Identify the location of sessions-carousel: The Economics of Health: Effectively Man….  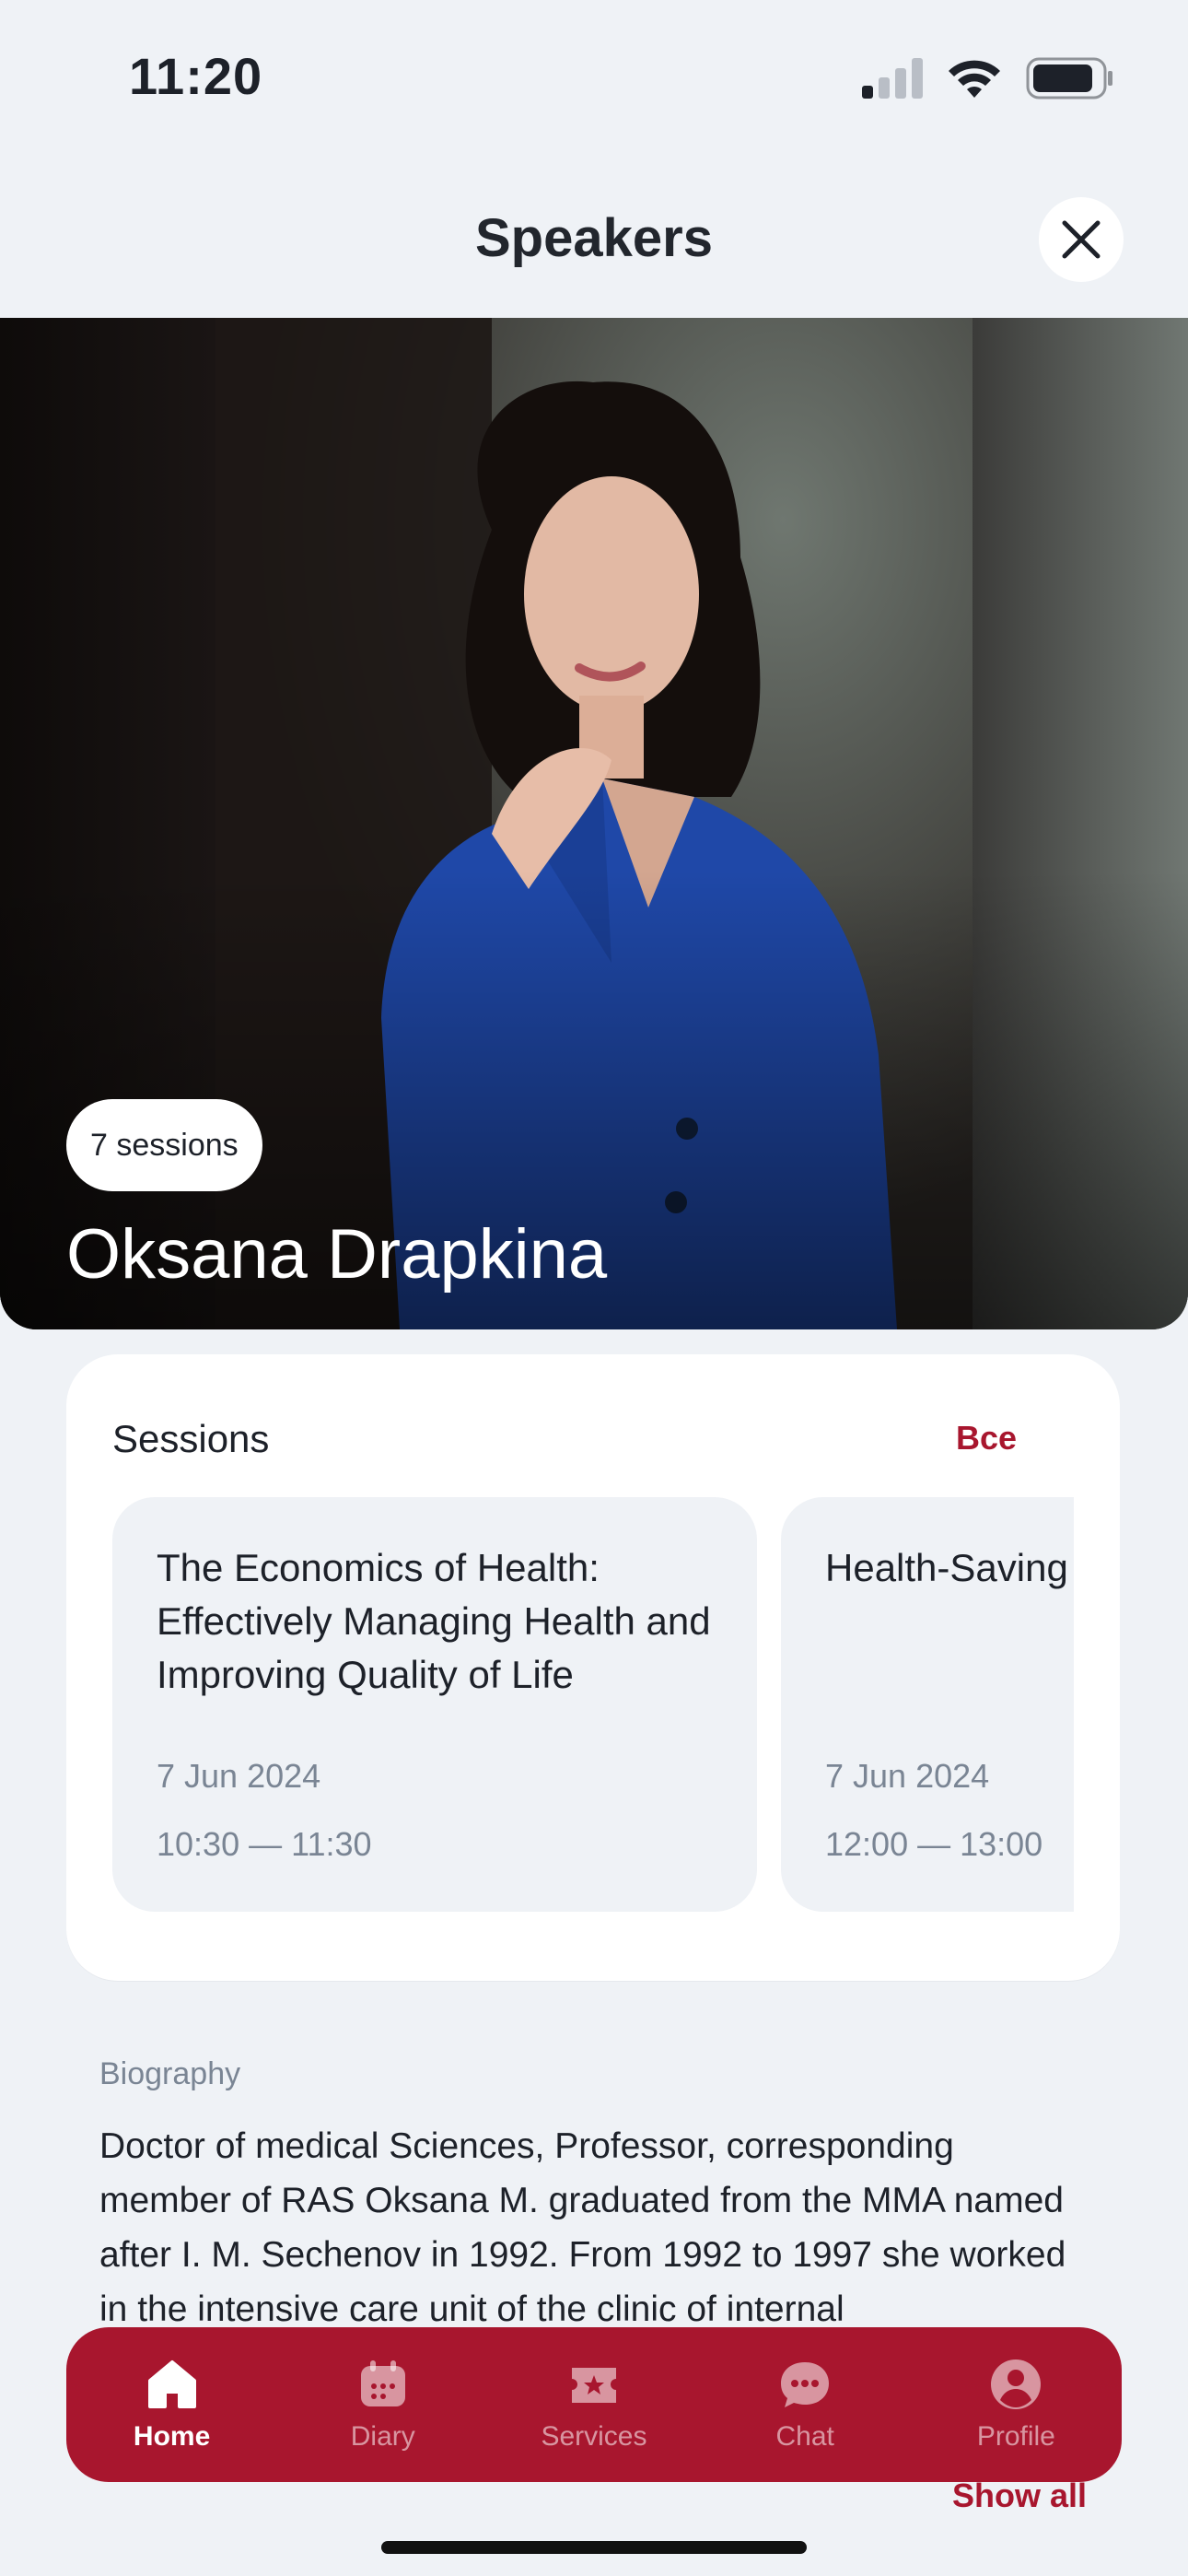
(593, 1713).